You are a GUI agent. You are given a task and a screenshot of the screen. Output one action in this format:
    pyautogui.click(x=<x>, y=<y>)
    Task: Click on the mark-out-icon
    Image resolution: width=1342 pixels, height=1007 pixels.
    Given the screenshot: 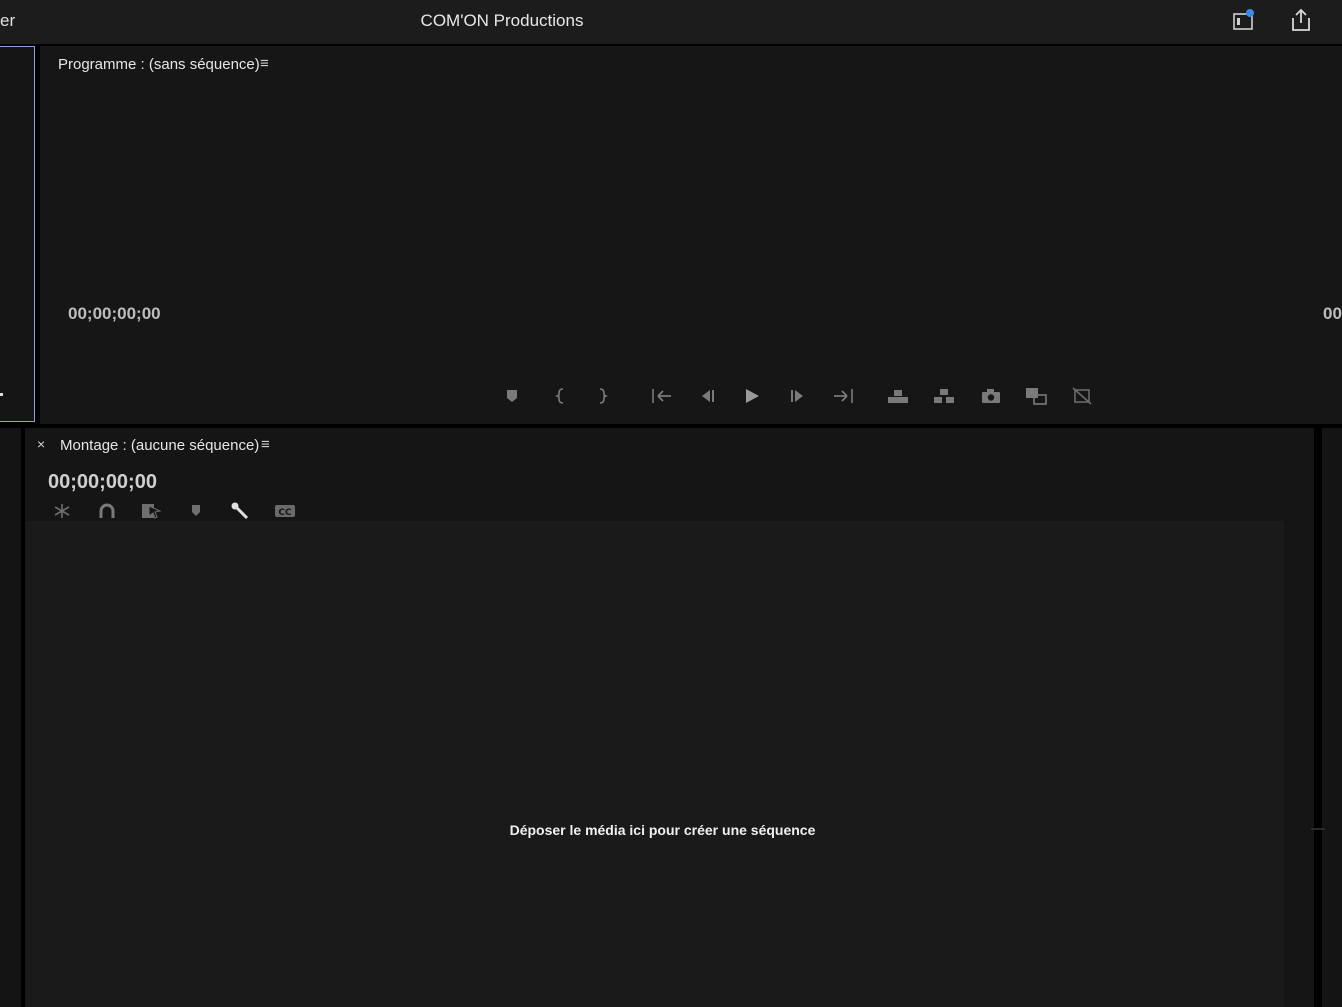 What is the action you would take?
    pyautogui.click(x=602, y=396)
    